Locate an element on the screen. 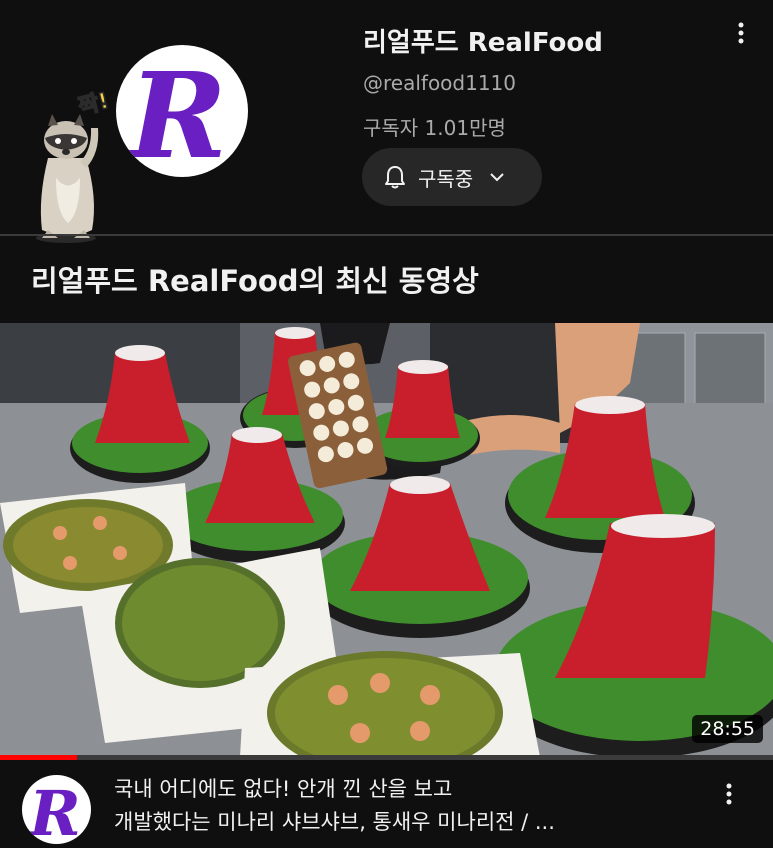 This screenshot has width=773, height=848. subscriber-count: 구독자 1.01만명 is located at coordinates (434, 128).